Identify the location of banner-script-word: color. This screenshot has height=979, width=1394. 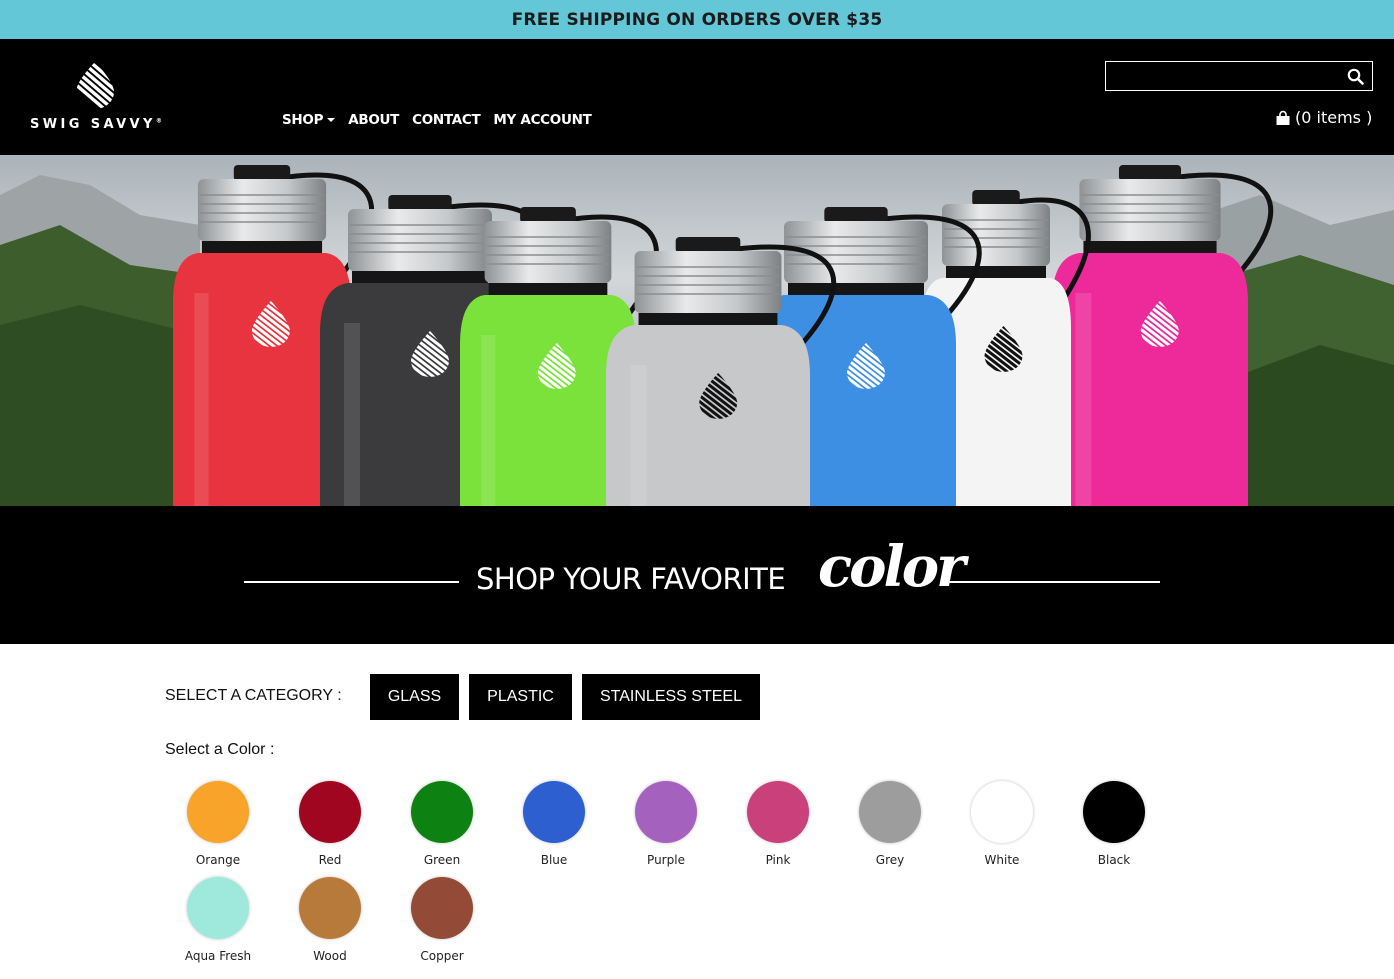
(892, 567).